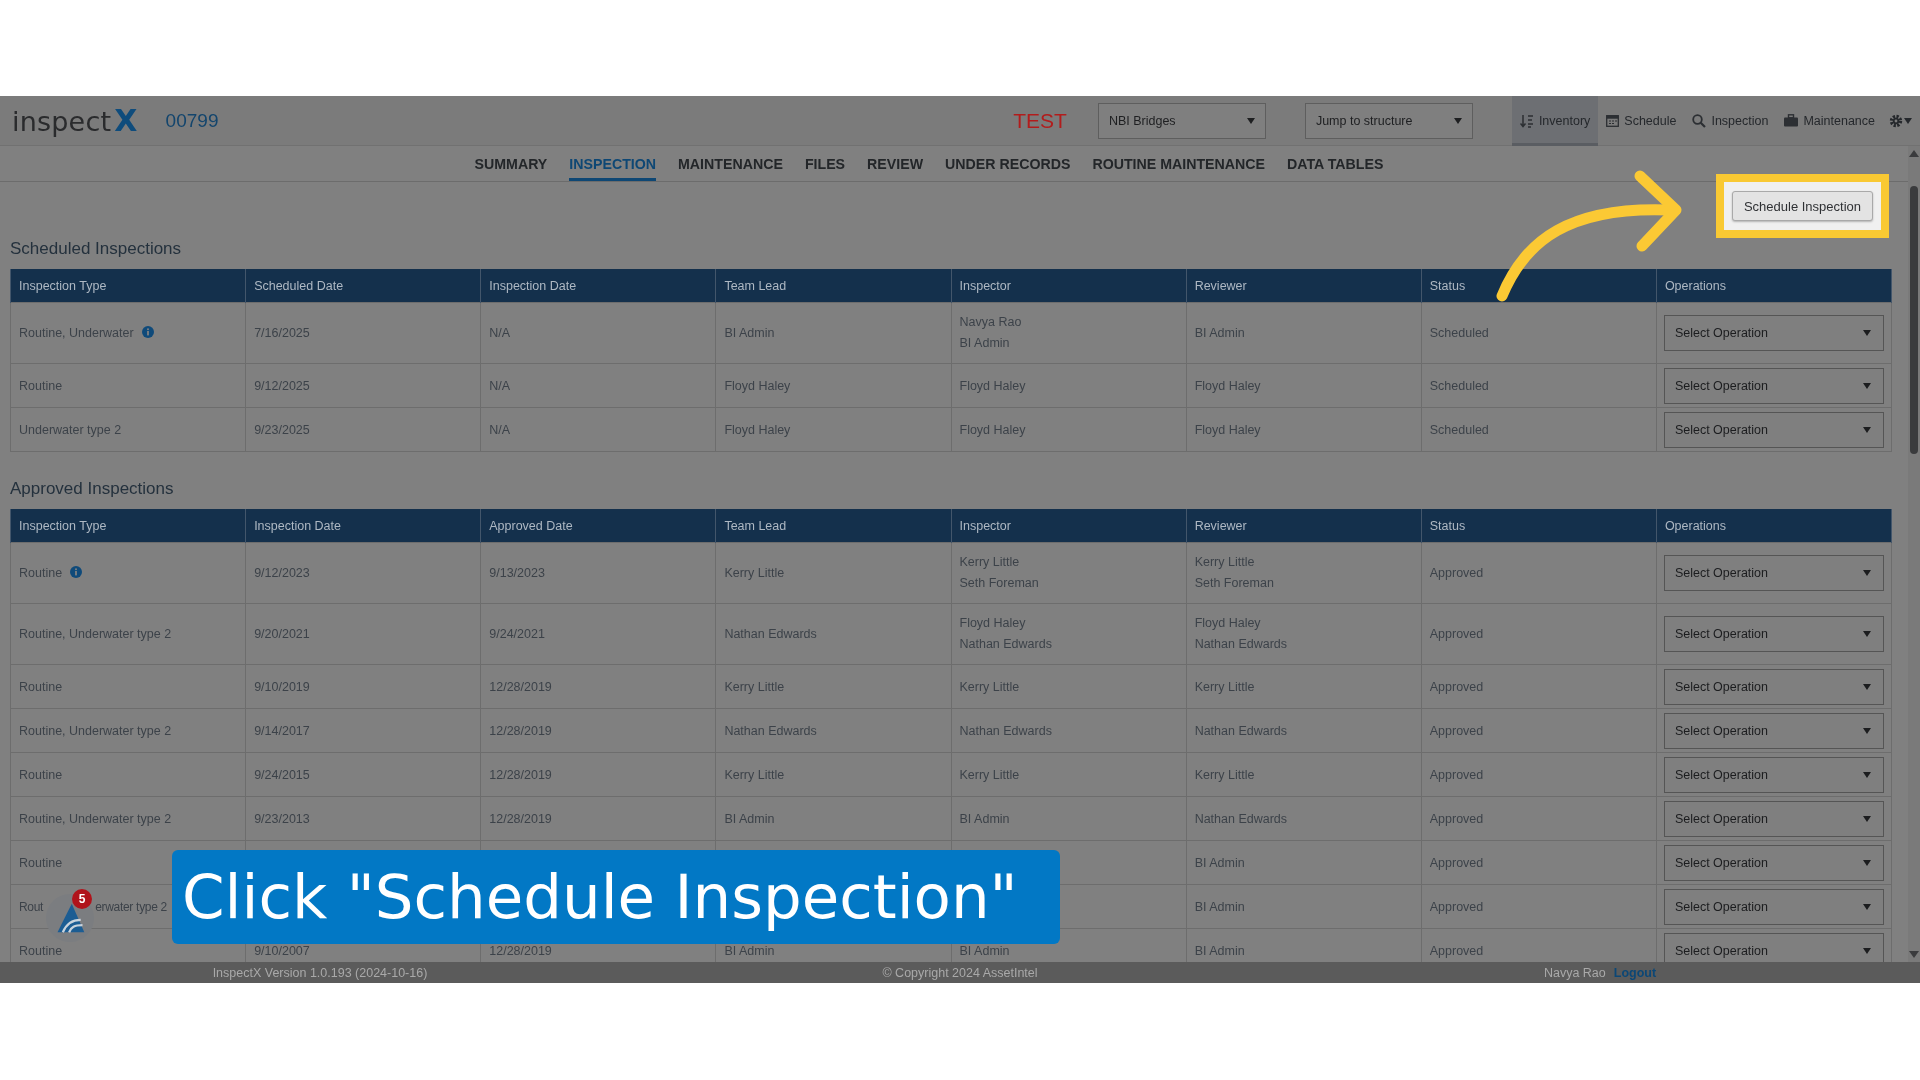 This screenshot has height=1080, width=1920. Describe the element at coordinates (128, 429) in the screenshot. I see `table-cell: Underwater type 2` at that location.